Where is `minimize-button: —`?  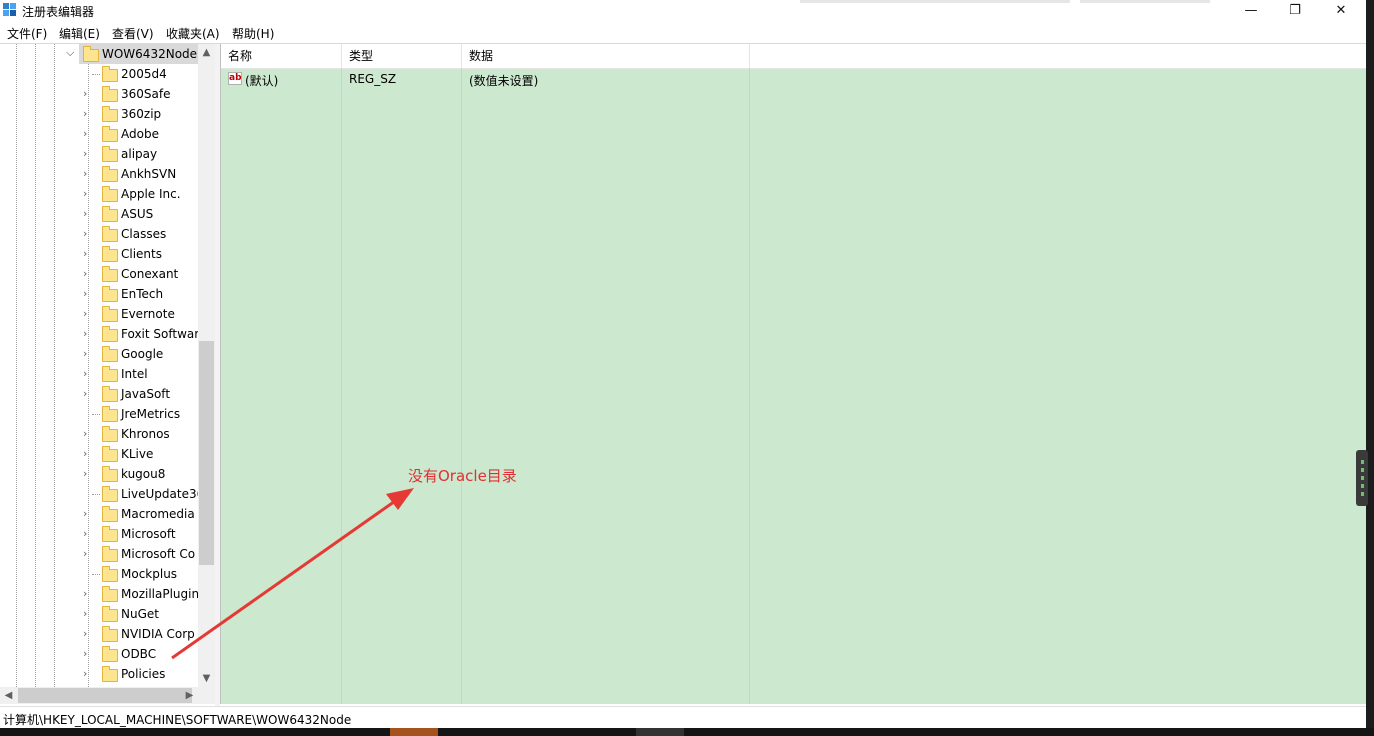 minimize-button: — is located at coordinates (1251, 11).